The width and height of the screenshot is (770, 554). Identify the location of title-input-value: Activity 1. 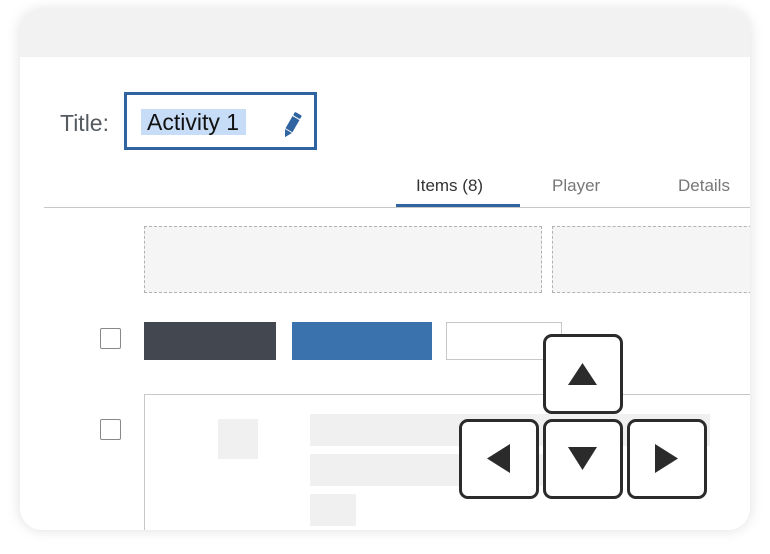
(194, 122).